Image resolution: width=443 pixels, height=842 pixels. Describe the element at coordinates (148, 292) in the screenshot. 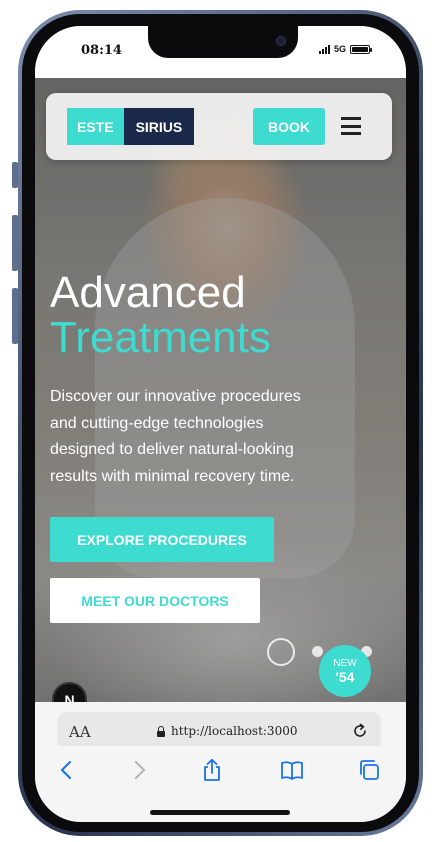

I see `hero-title-line1: Advanced` at that location.